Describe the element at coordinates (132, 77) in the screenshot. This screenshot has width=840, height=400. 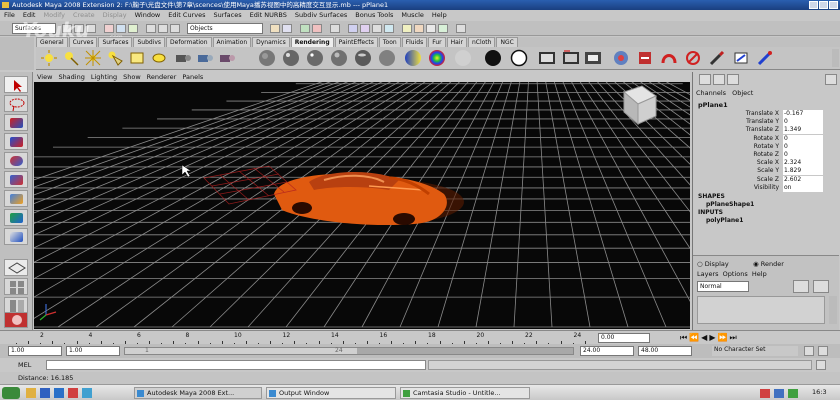
I see `panel-menu-show: Show` at that location.